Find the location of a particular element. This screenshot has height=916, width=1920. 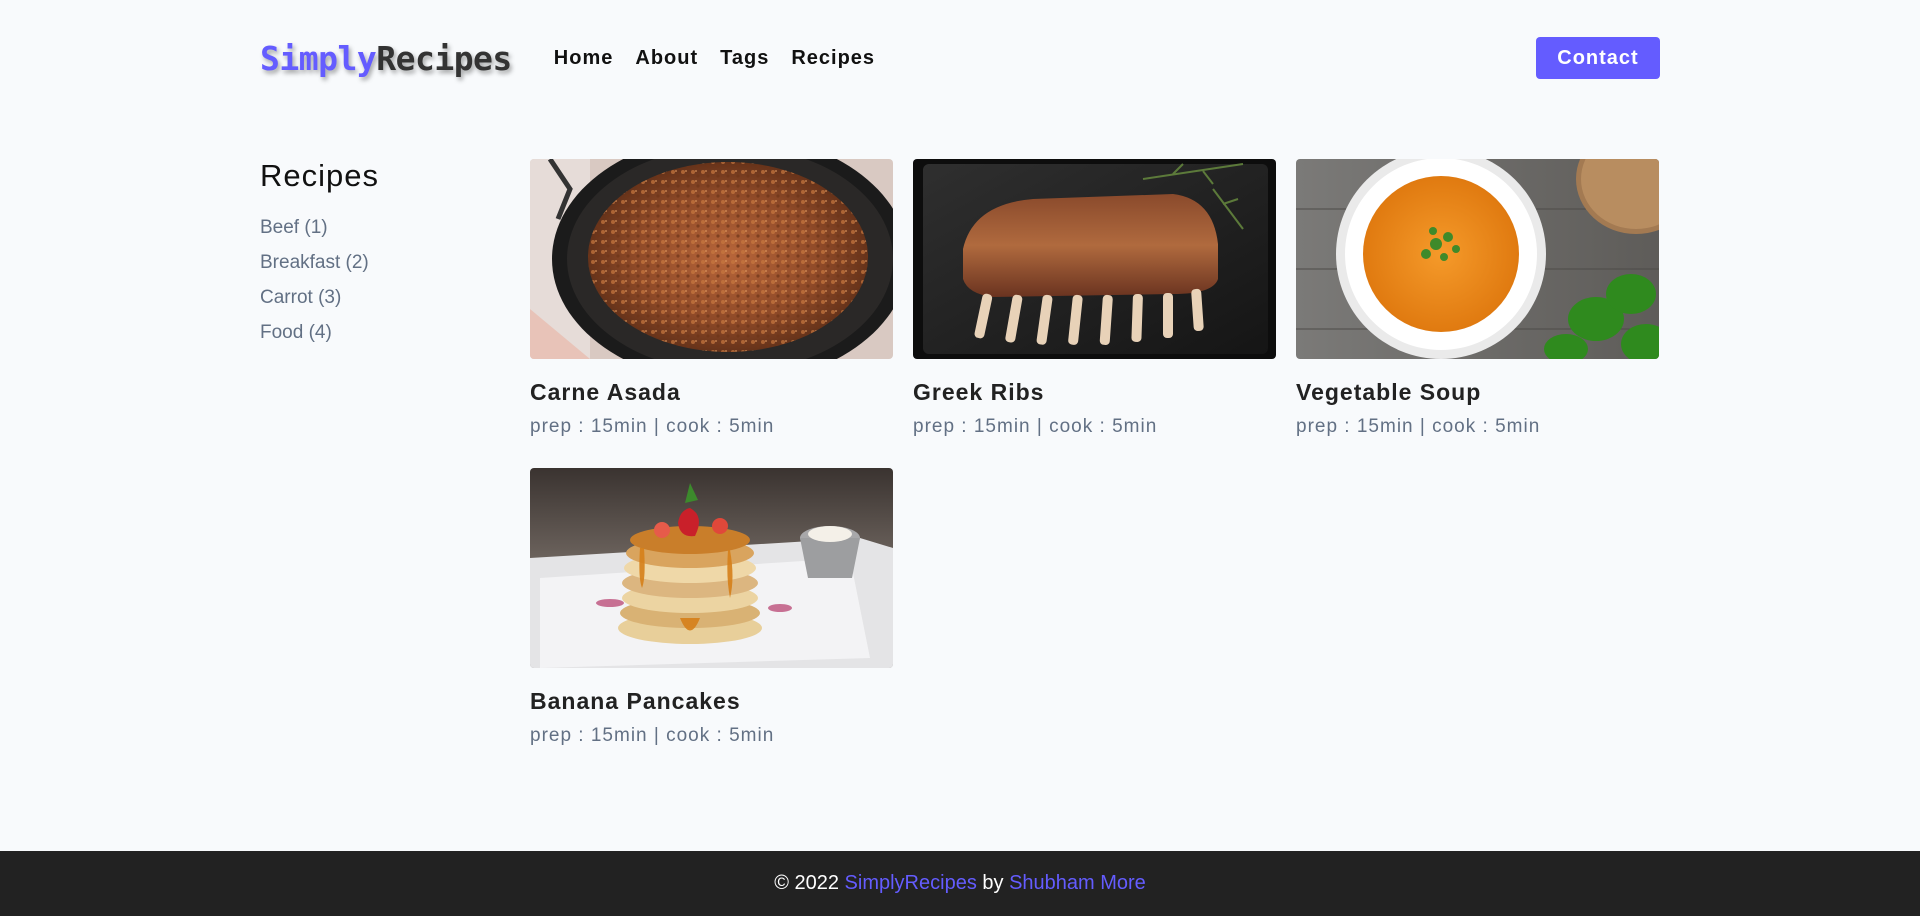

nav-links: Home About Tags Recipes is located at coordinates (714, 58).